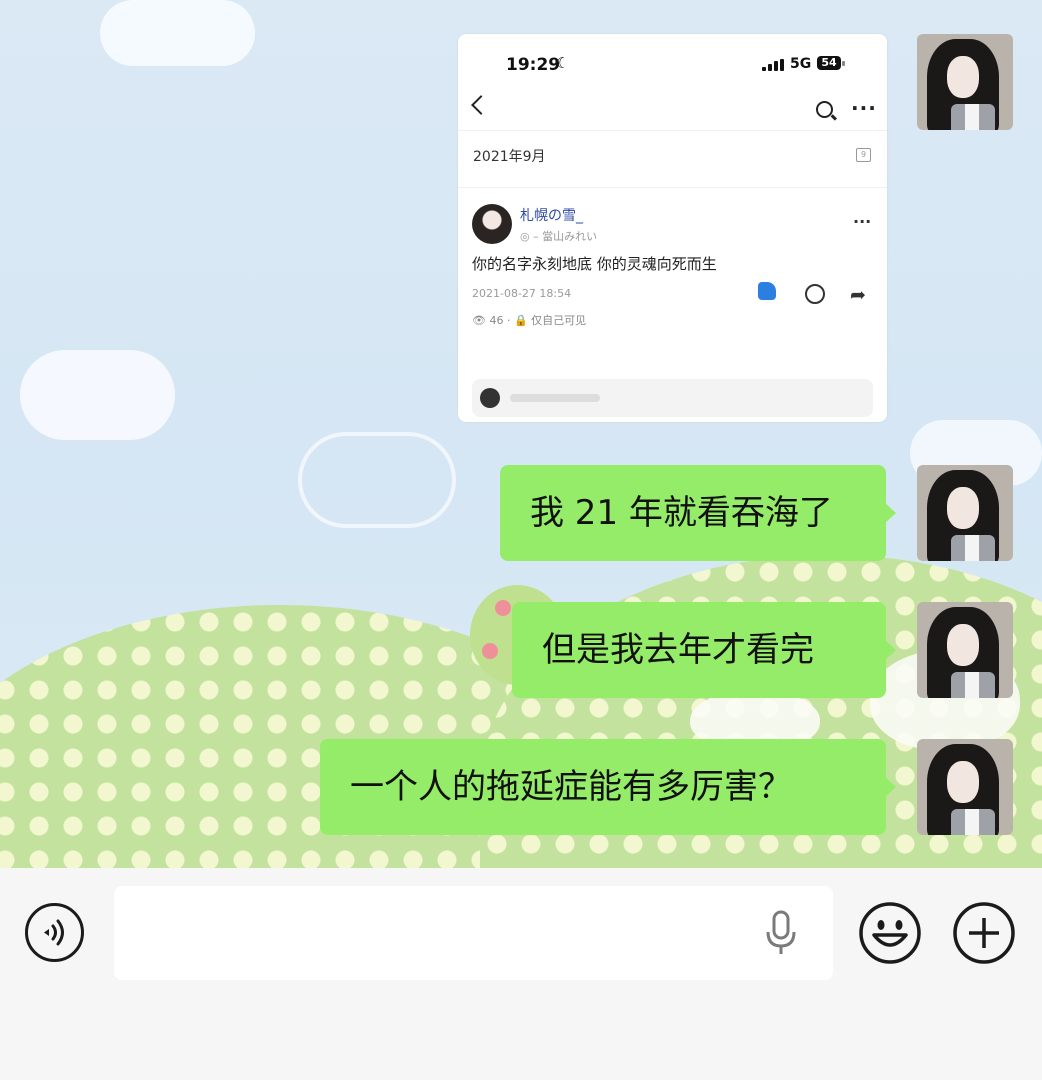 The image size is (1042, 1080). I want to click on share-icon: ➦, so click(858, 295).